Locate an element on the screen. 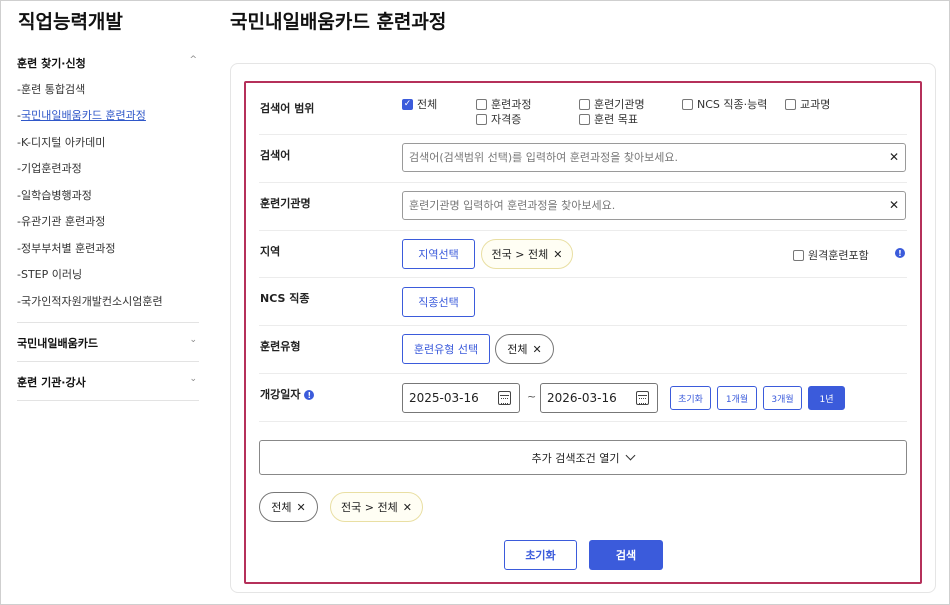 The image size is (950, 605). sidebar-item-label: -일학습병행과정 is located at coordinates (54, 195).